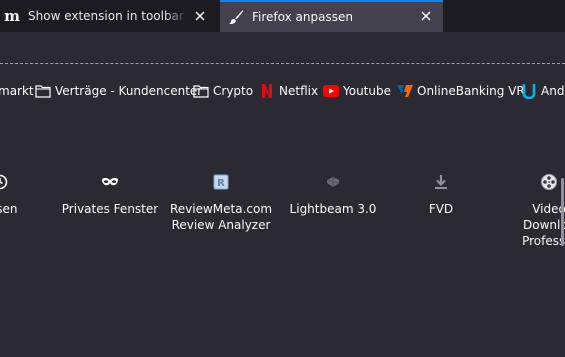 This screenshot has height=357, width=565. Describe the element at coordinates (549, 182) in the screenshot. I see `film-reel-icon` at that location.